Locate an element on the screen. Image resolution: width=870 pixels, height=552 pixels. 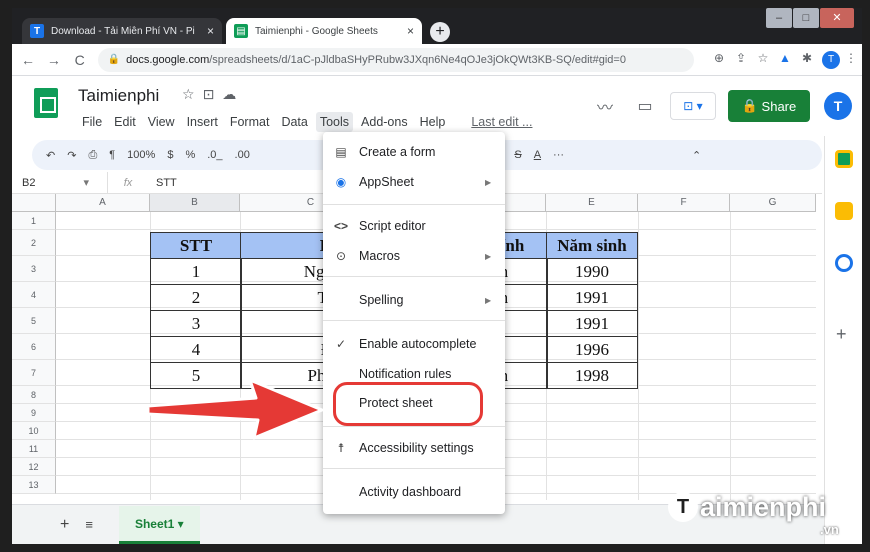
column-header-g: G is located at coordinates (773, 203).